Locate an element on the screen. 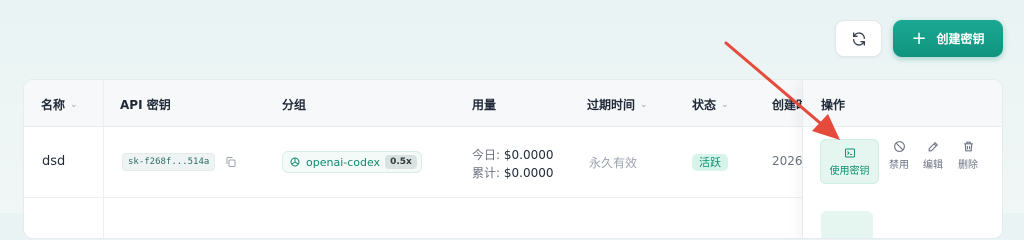  create-key-label: 创建密钥 is located at coordinates (960, 39).